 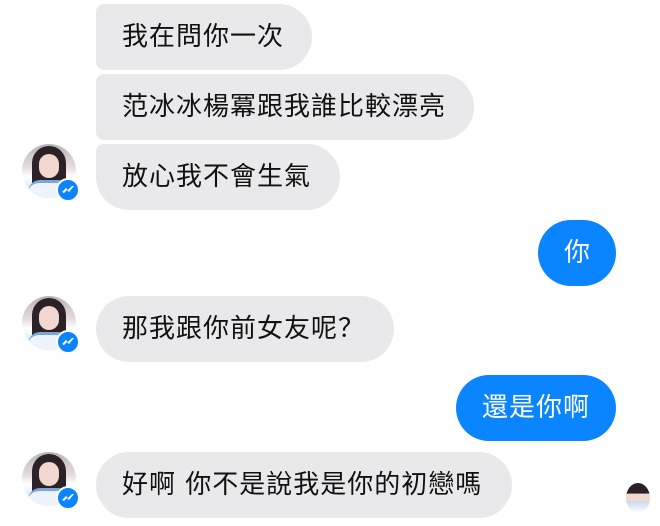 I want to click on read-receipt-avatar, so click(x=638, y=498).